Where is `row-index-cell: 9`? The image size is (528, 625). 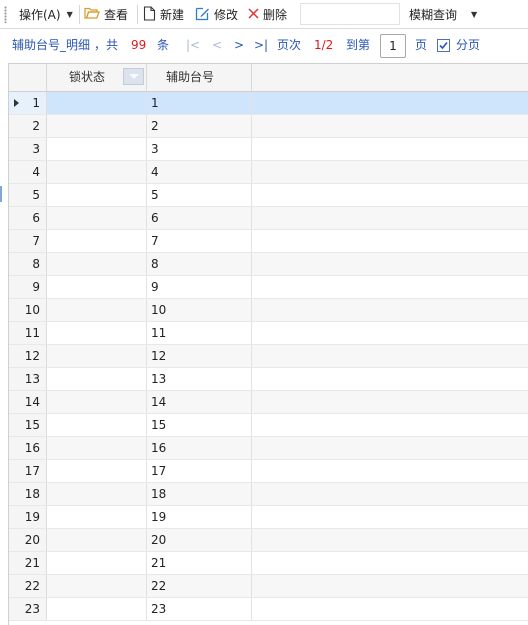 row-index-cell: 9 is located at coordinates (28, 287).